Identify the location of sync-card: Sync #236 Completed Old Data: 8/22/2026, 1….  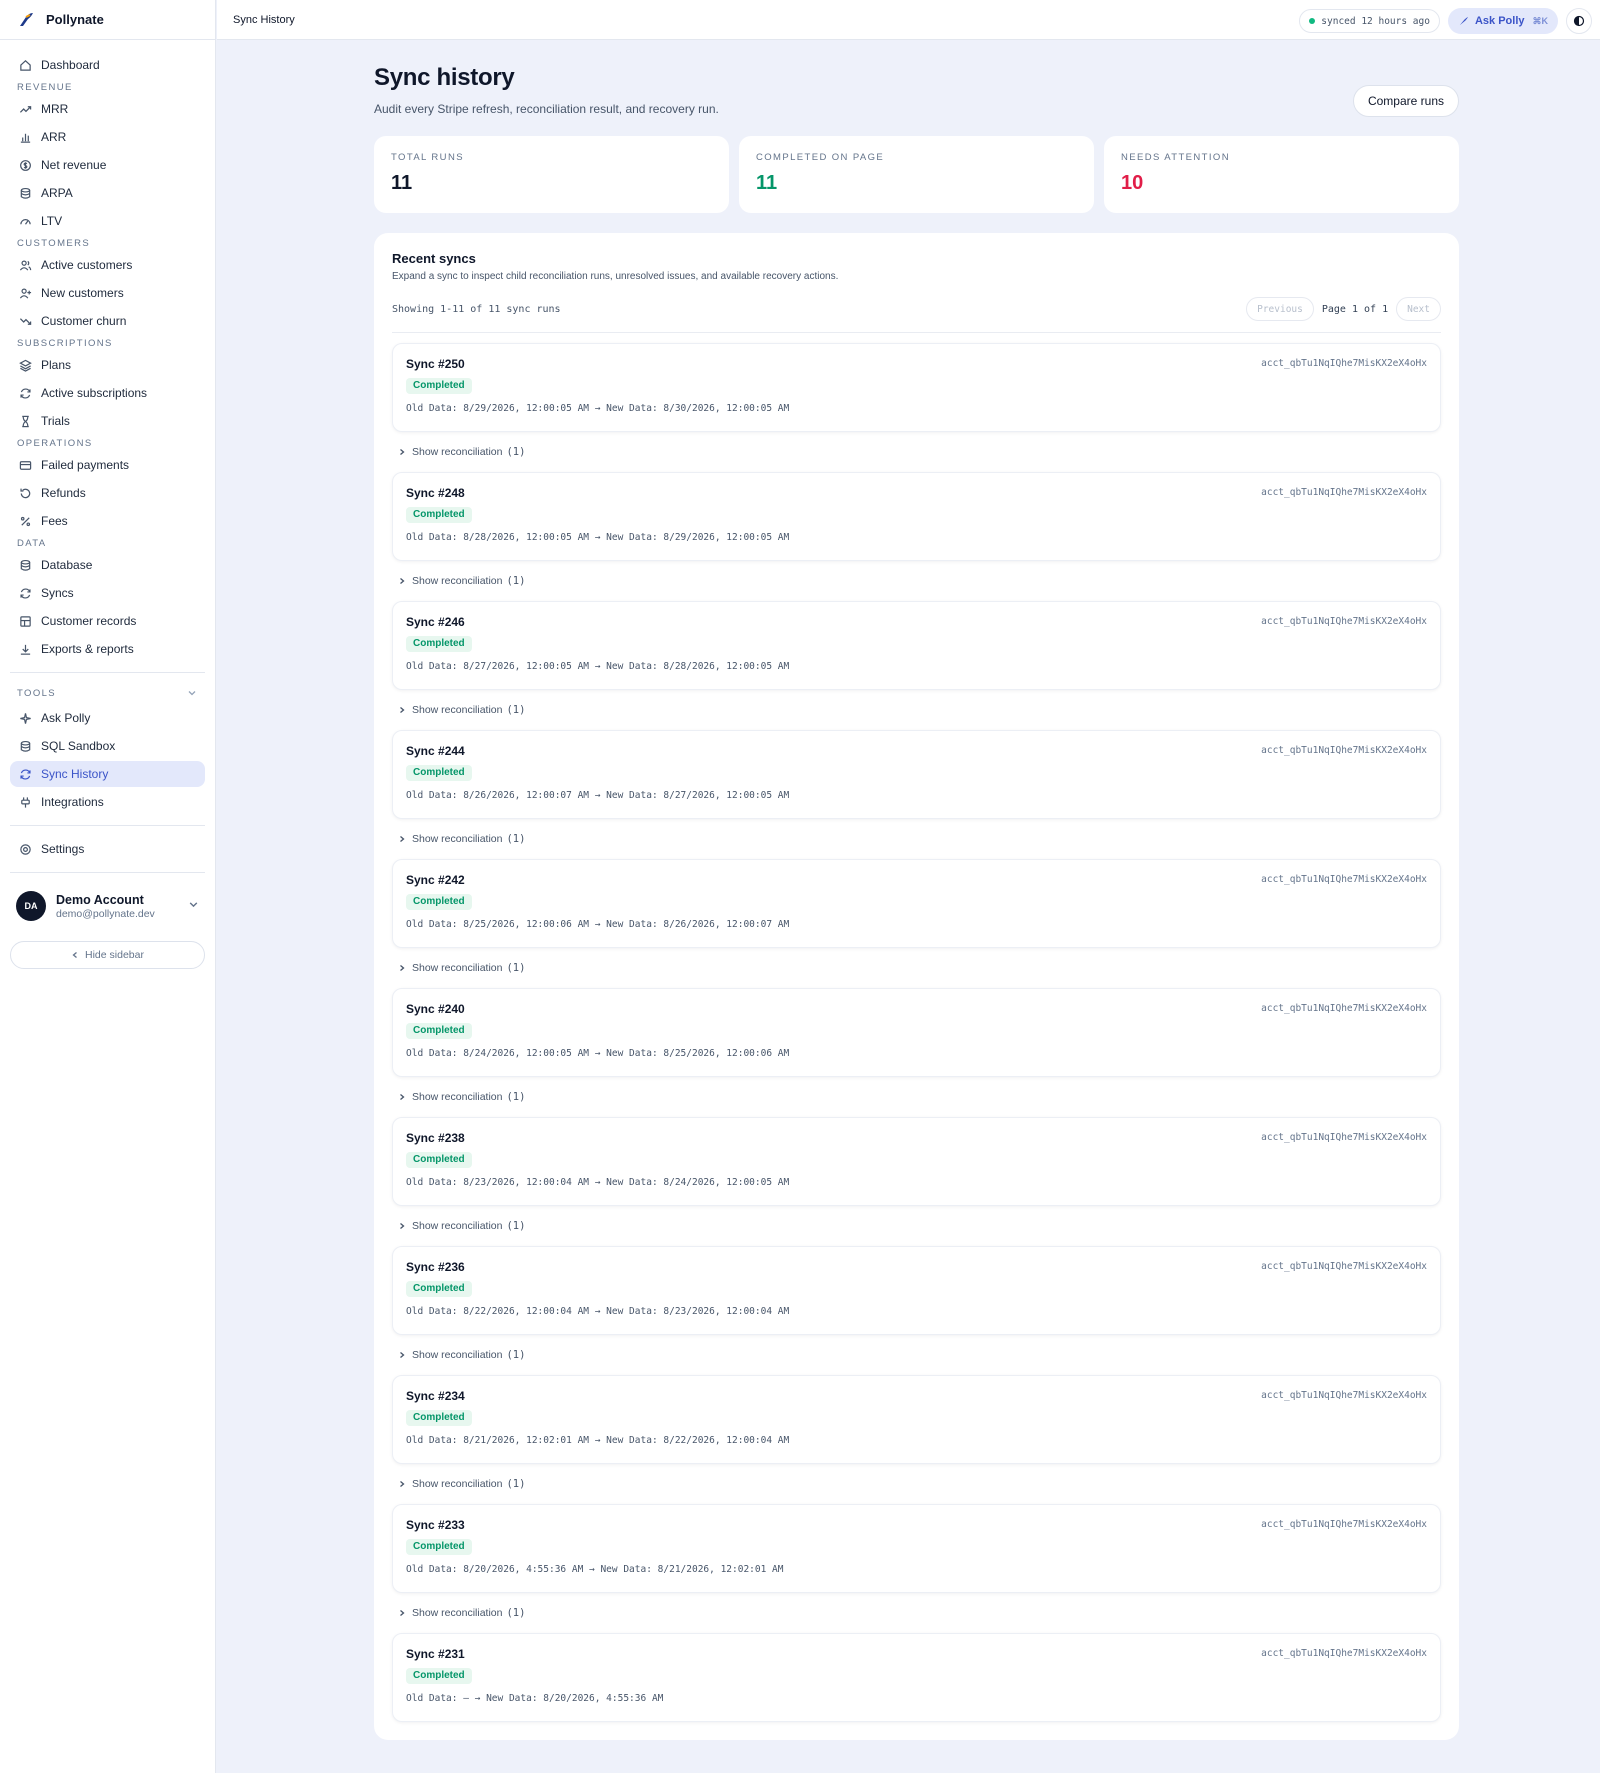
(916, 1290).